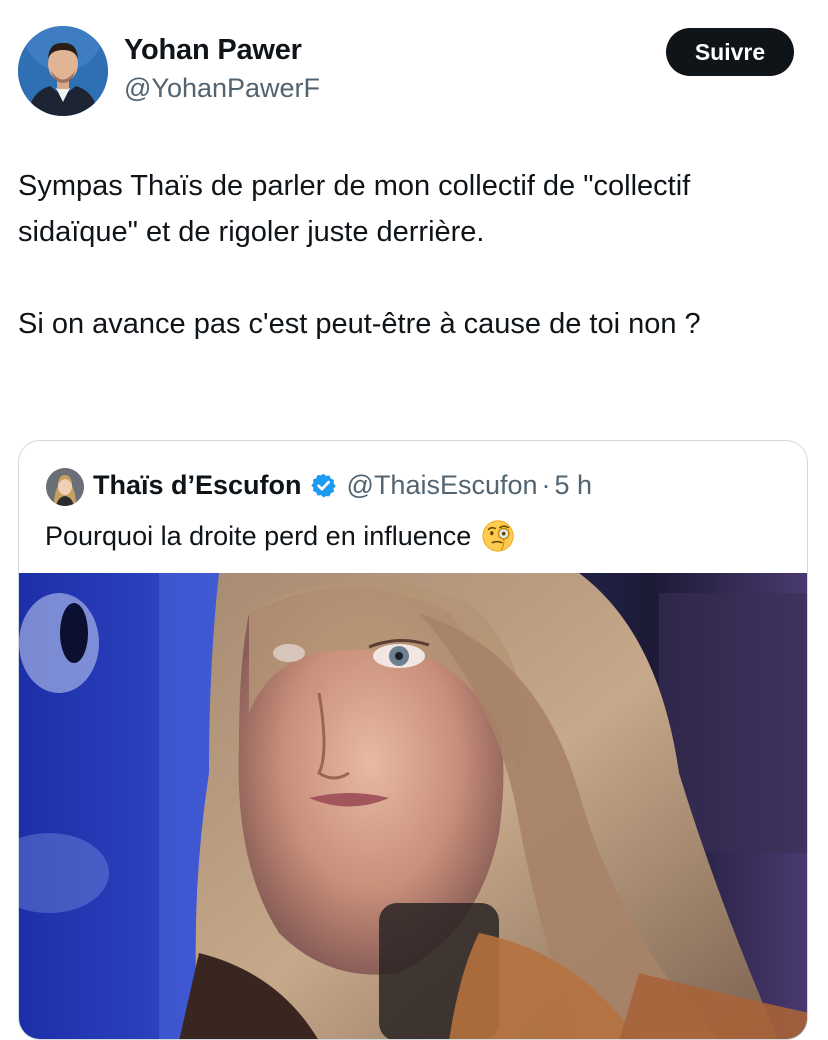 This screenshot has width=828, height=1040. I want to click on face-with-monocle-icon, so click(498, 536).